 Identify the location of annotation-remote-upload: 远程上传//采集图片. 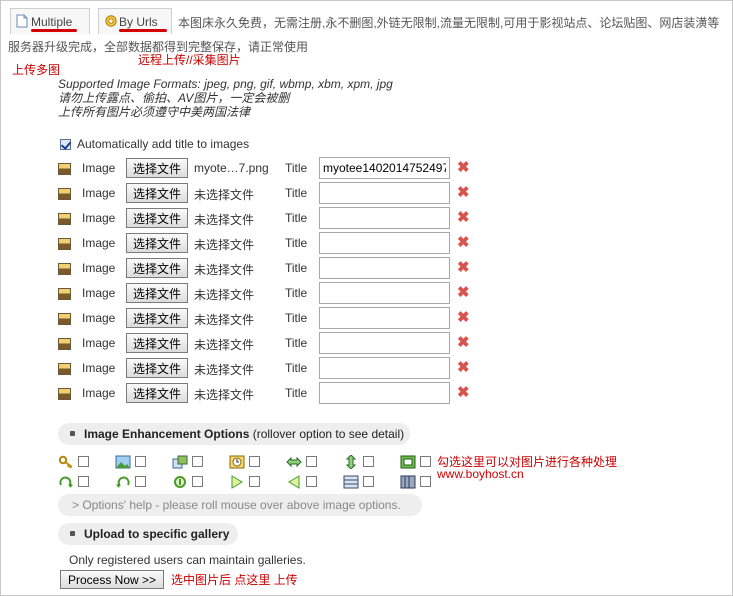
(189, 60).